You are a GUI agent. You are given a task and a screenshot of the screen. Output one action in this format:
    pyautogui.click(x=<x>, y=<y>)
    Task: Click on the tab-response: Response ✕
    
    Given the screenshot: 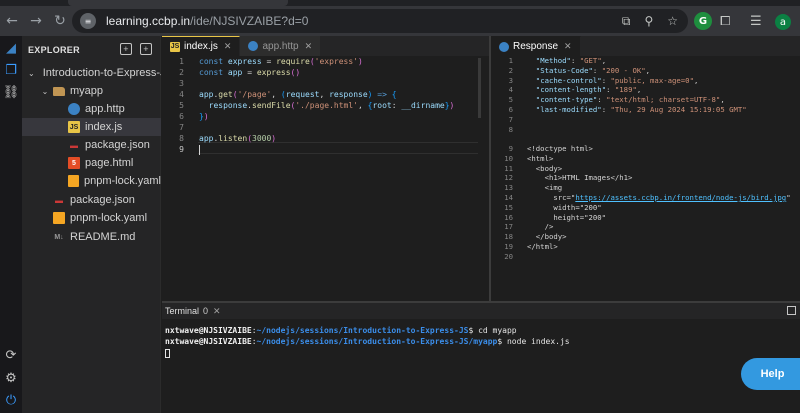 What is the action you would take?
    pyautogui.click(x=536, y=46)
    